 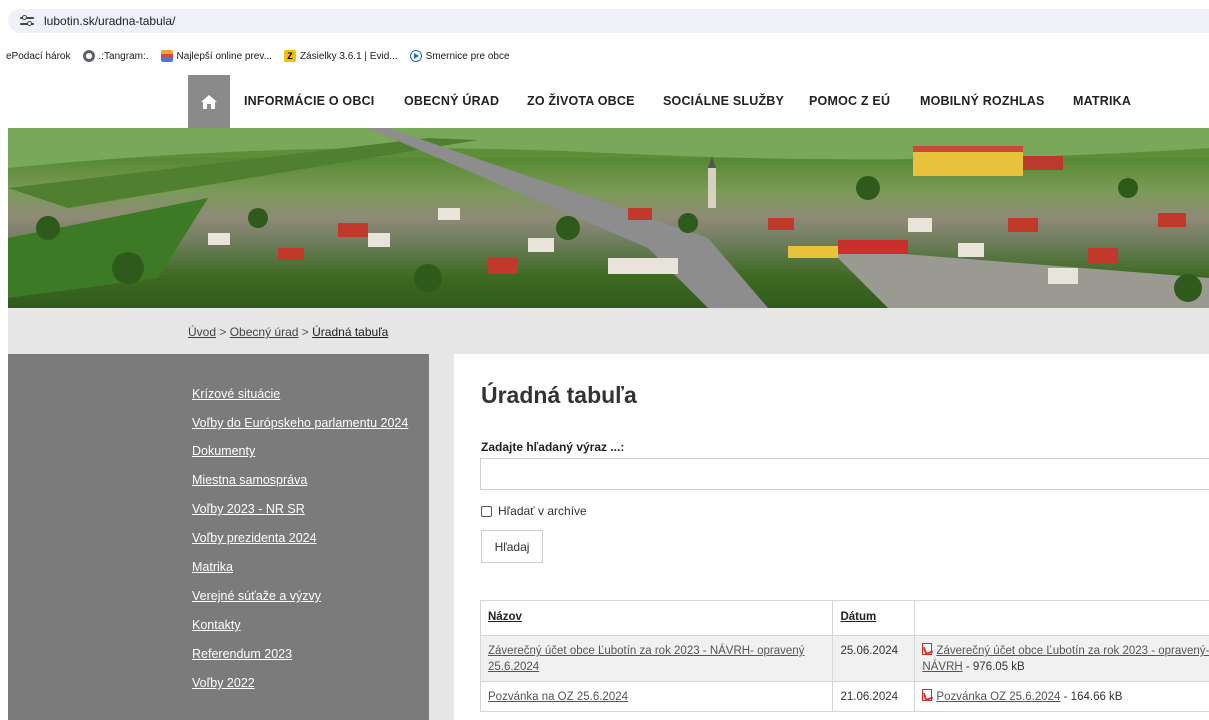 What do you see at coordinates (307, 480) in the screenshot?
I see `sidebar-item-samosprava: Miestna samospráva` at bounding box center [307, 480].